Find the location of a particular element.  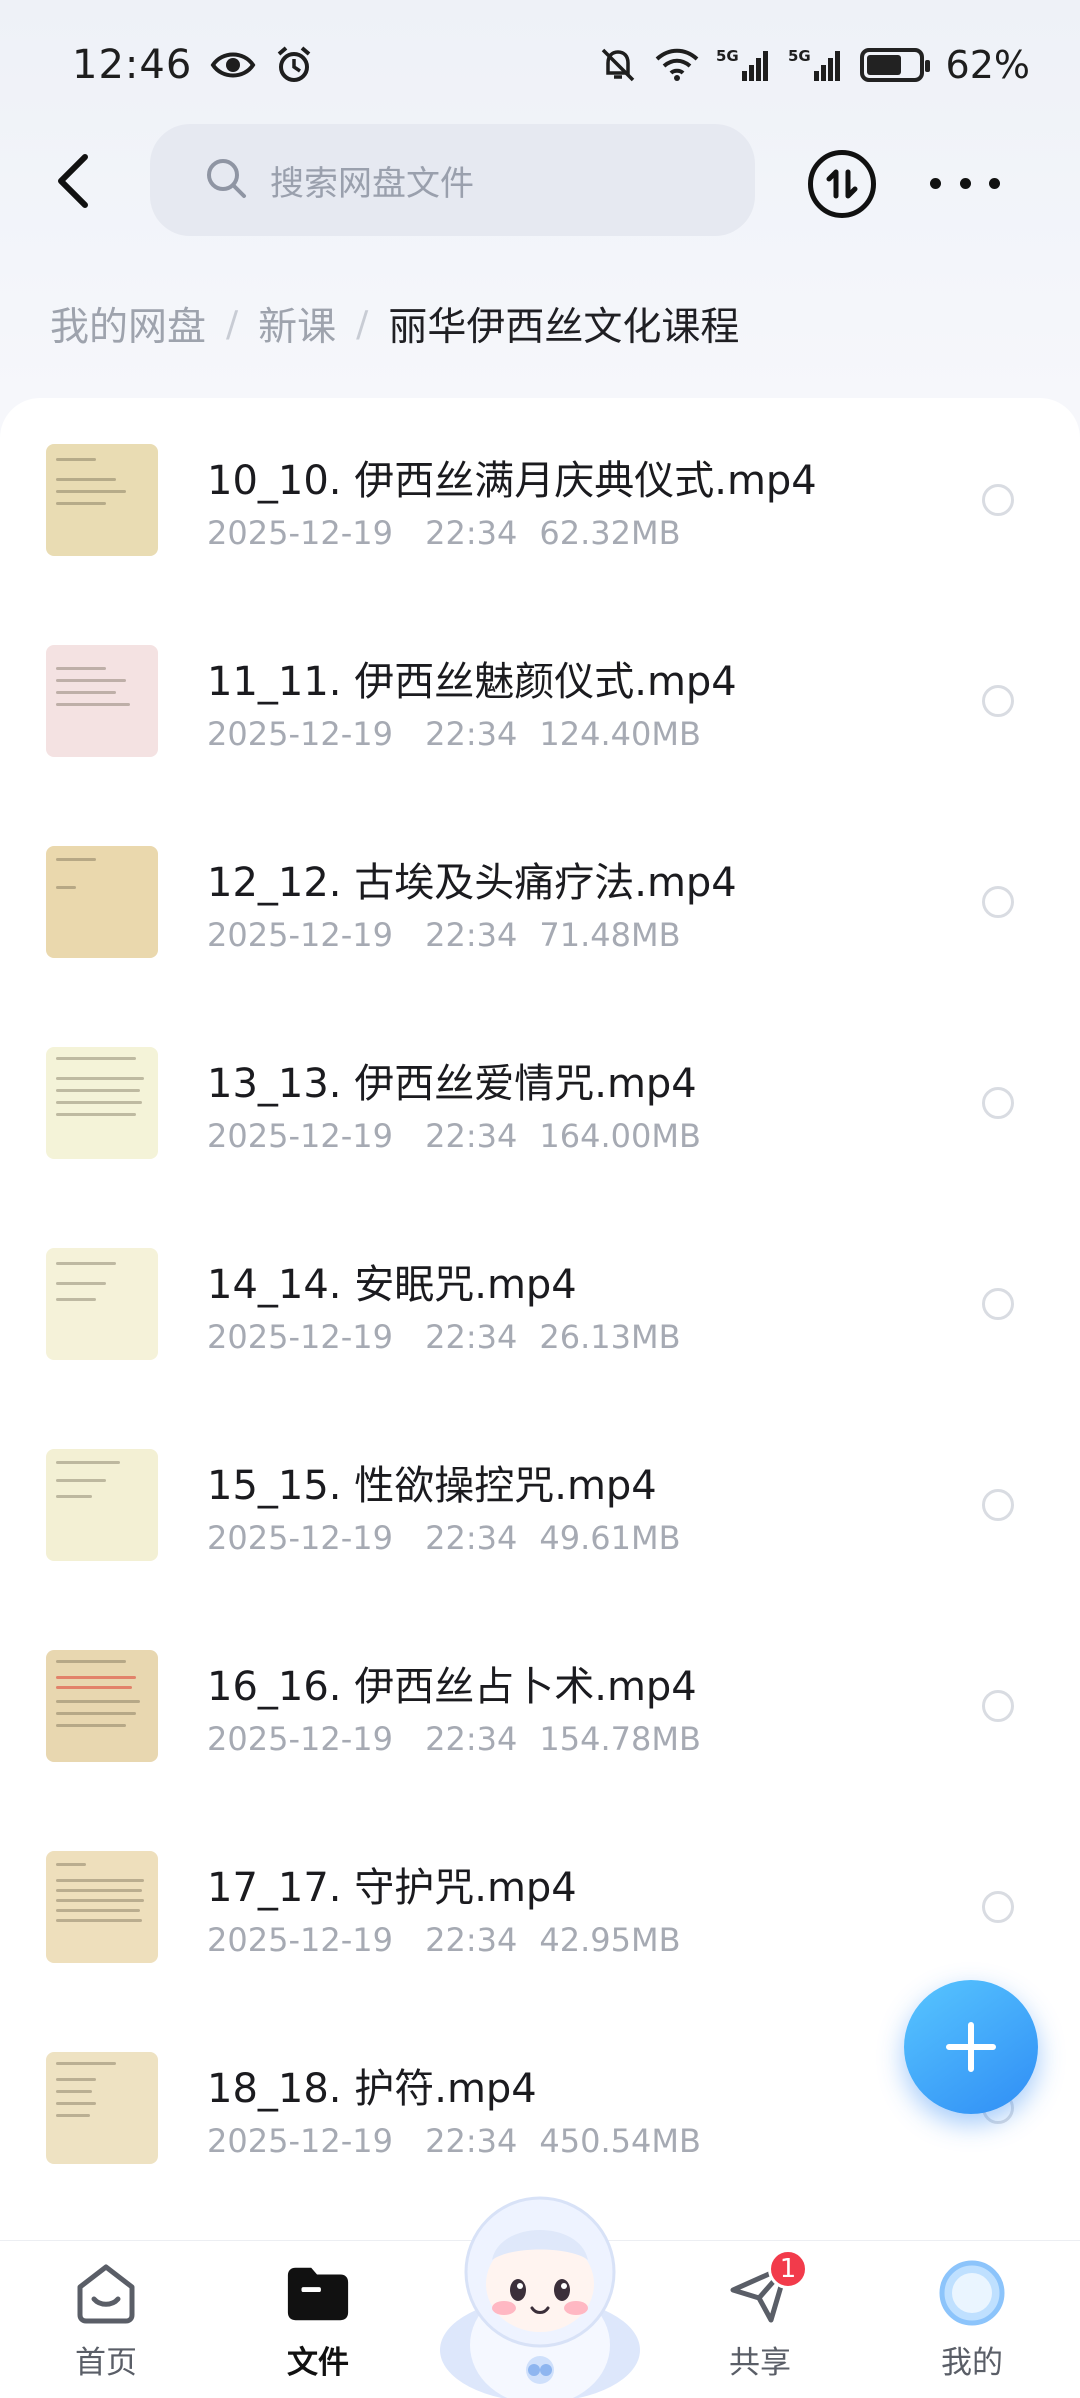

nav-item-home: 首页 is located at coordinates (106, 2324).